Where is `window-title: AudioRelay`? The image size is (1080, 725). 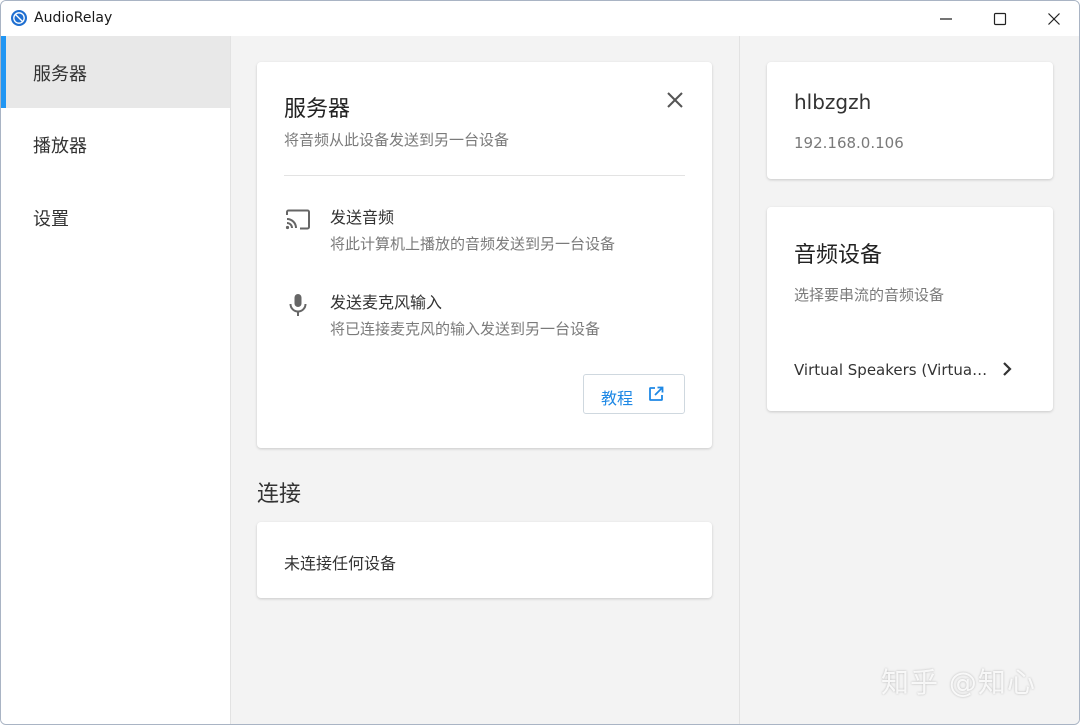 window-title: AudioRelay is located at coordinates (73, 18).